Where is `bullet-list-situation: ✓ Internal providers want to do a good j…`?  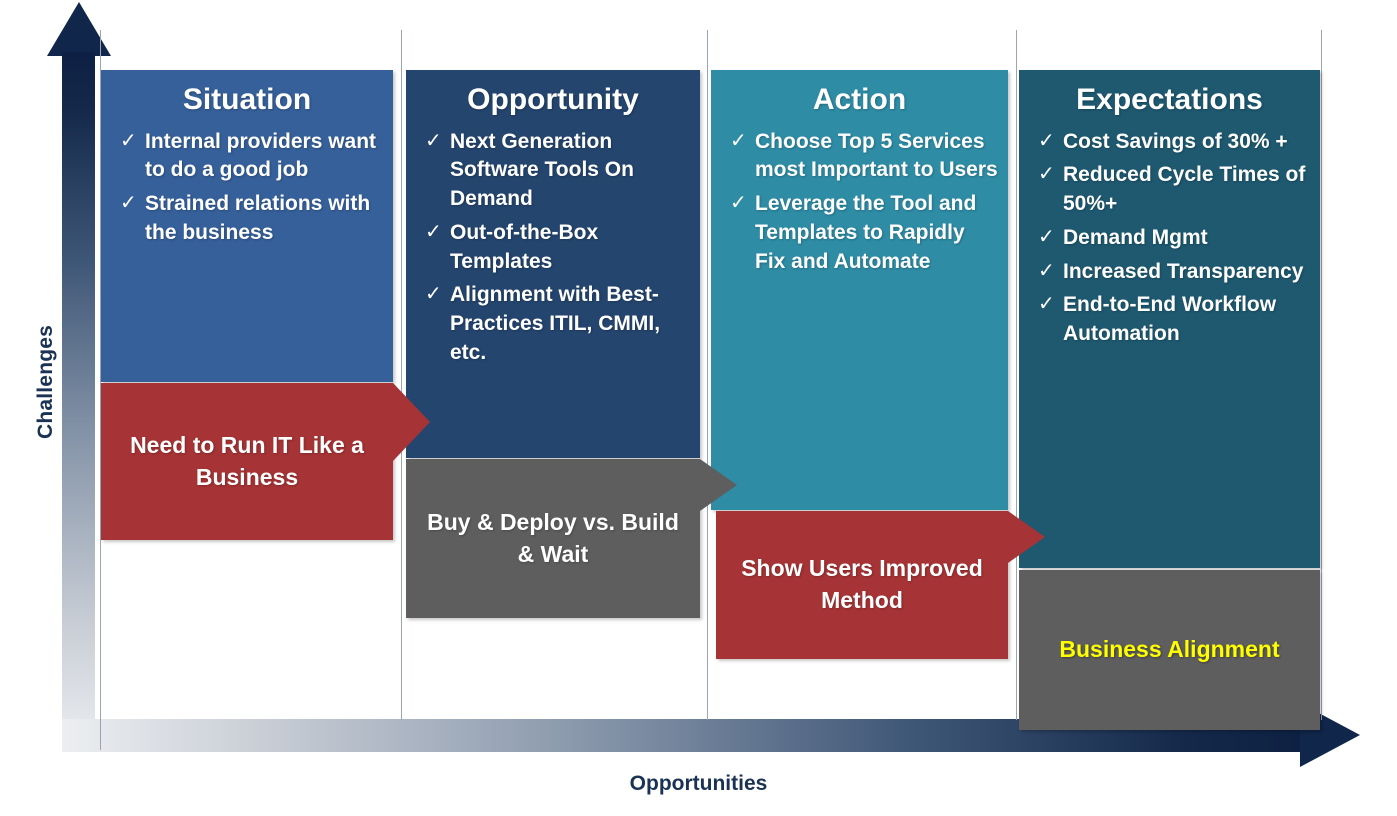
bullet-list-situation: ✓ Internal providers want to do a good j… is located at coordinates (247, 188).